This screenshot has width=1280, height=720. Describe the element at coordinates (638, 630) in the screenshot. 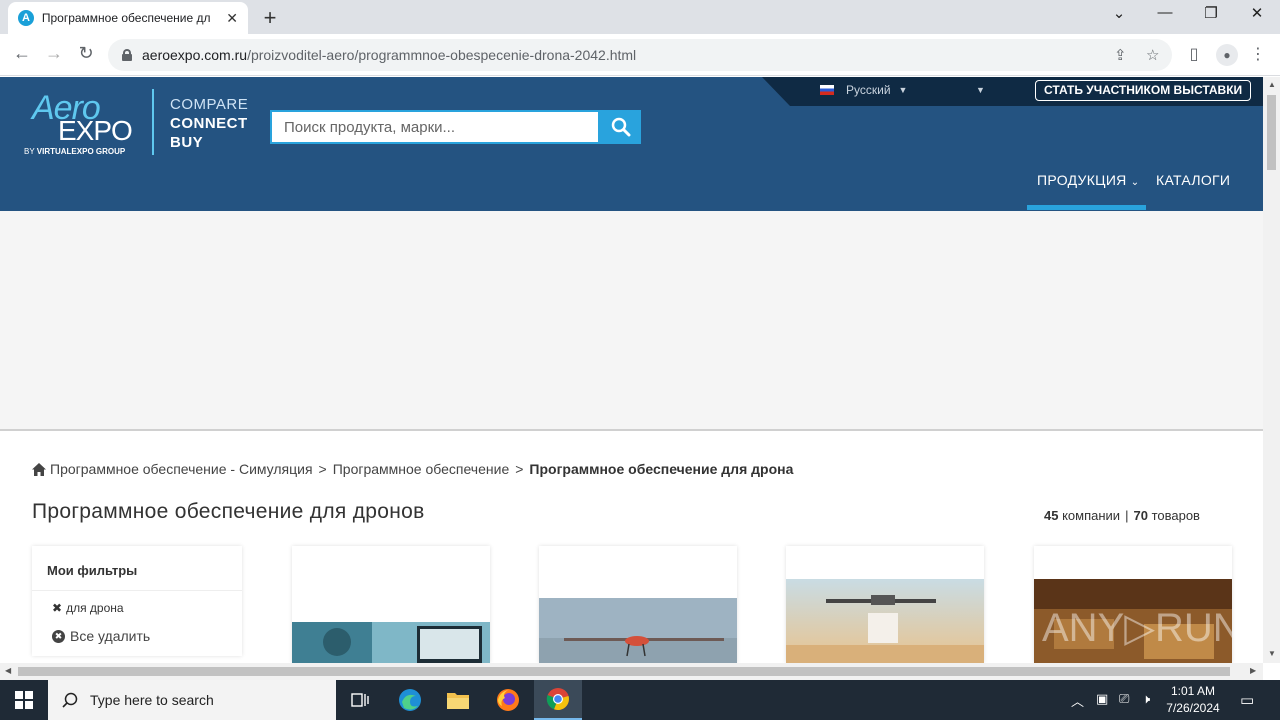

I see `product-image-fixed-wing-drone` at that location.